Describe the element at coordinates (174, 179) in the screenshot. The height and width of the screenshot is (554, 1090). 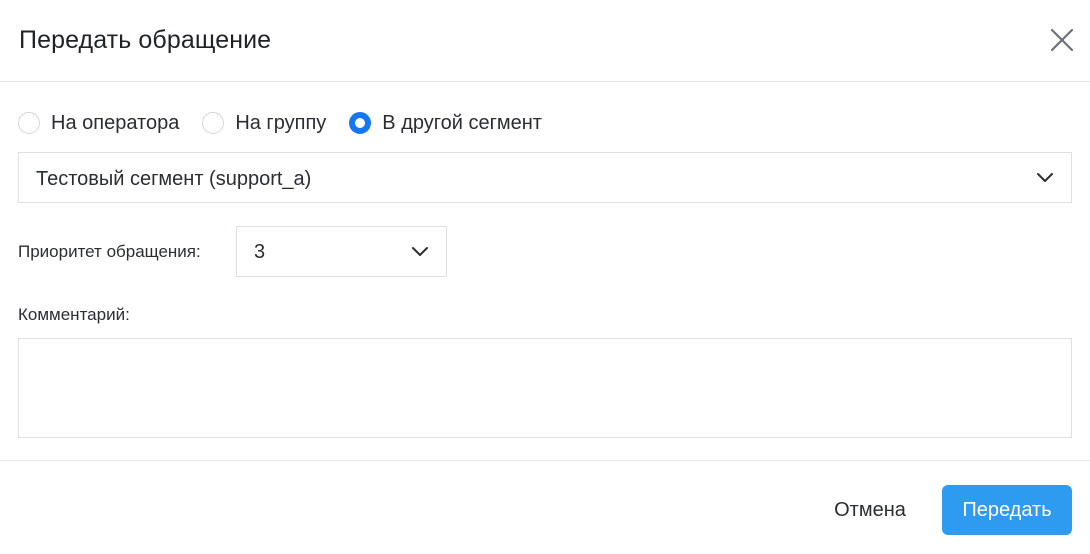
I see `segment-select-value: Тестовый сегмент (support_a)` at that location.